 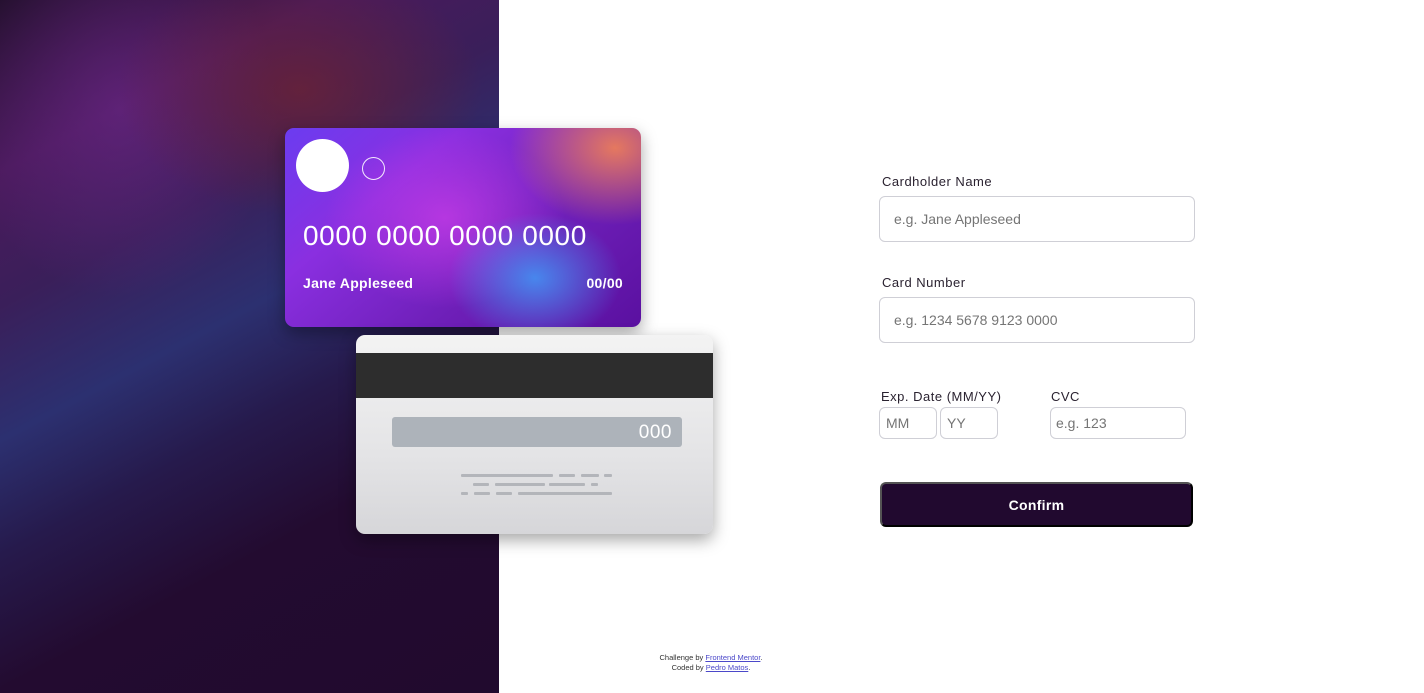 I want to click on card-expiry-display: 00/00, so click(x=604, y=283).